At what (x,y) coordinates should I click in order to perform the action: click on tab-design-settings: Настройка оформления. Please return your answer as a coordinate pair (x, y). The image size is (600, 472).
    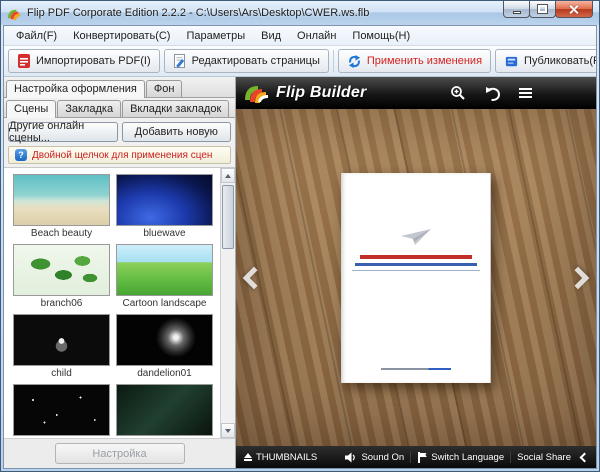
    Looking at the image, I should click on (75, 89).